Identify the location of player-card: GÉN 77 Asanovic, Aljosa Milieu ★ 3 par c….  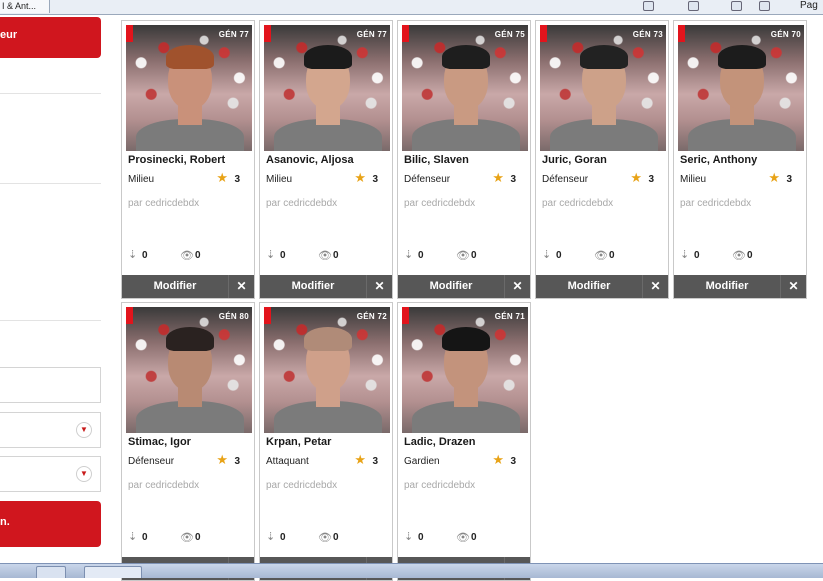
(326, 159).